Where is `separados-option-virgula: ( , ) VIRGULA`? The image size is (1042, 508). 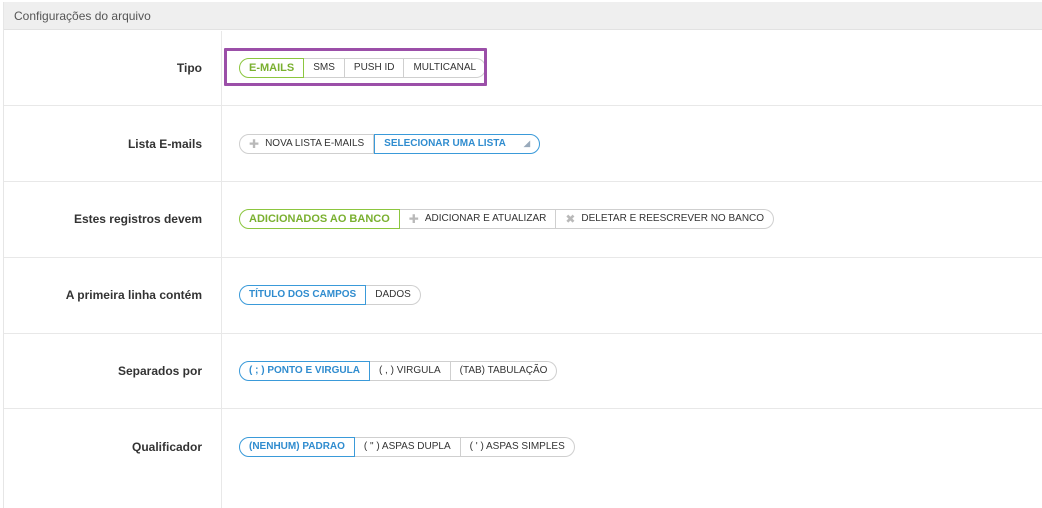
separados-option-virgula: ( , ) VIRGULA is located at coordinates (410, 371).